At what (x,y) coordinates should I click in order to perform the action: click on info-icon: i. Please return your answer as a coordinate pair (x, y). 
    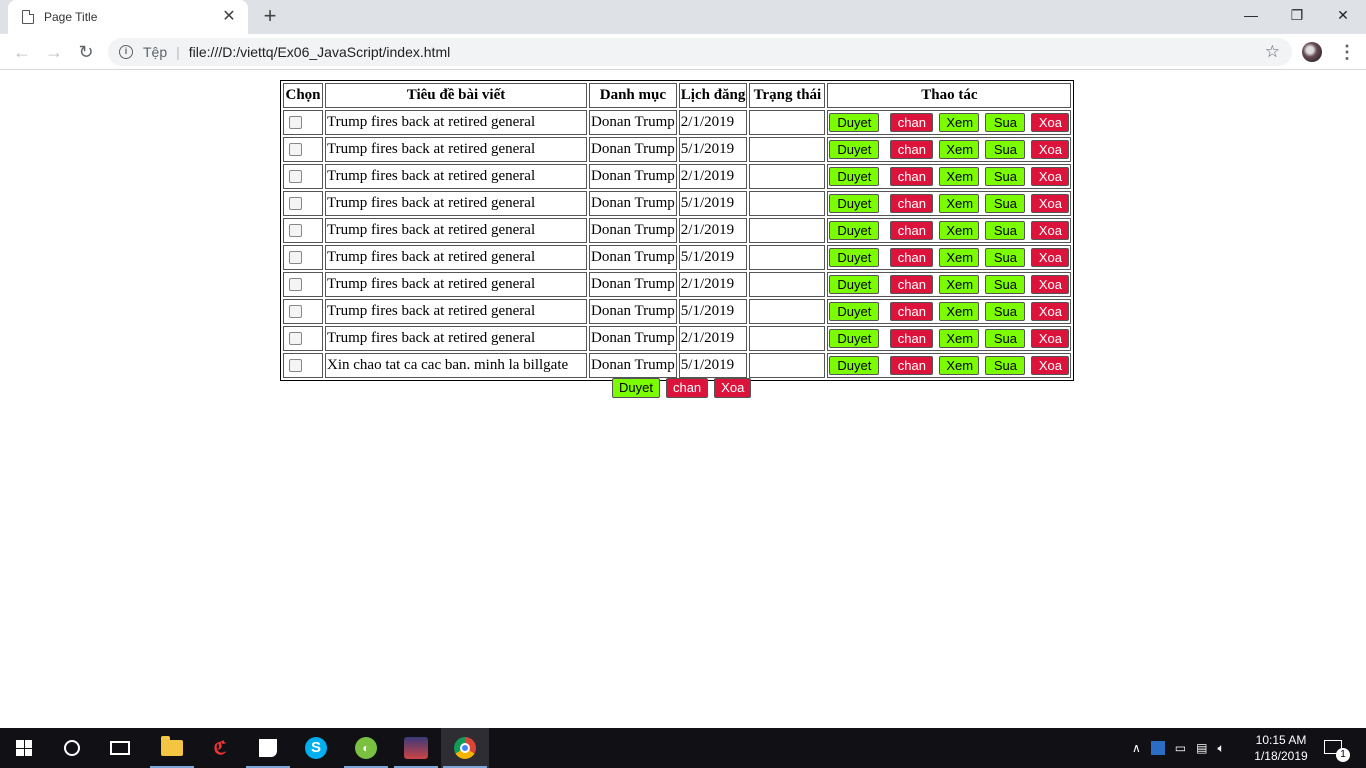
    Looking at the image, I should click on (126, 52).